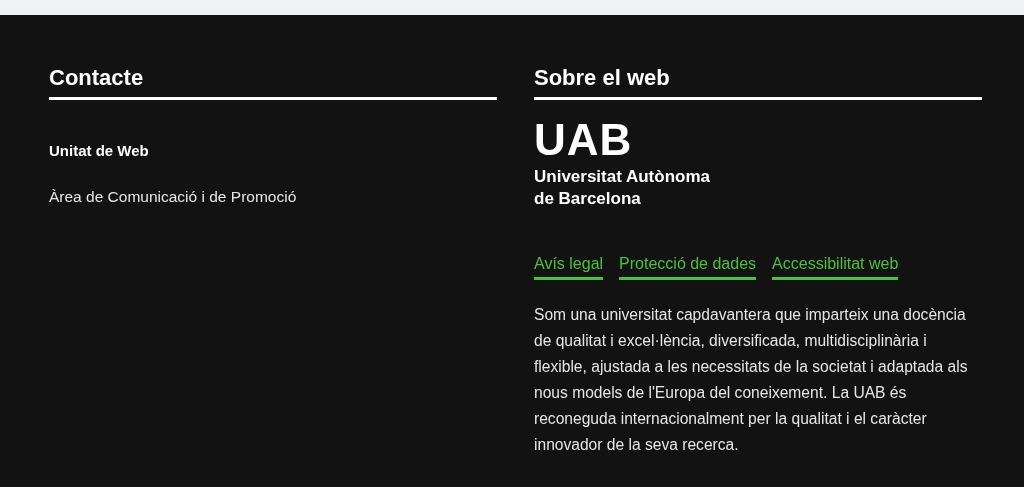 This screenshot has height=487, width=1024. What do you see at coordinates (758, 83) in the screenshot?
I see `section-heading: Sobre el web` at bounding box center [758, 83].